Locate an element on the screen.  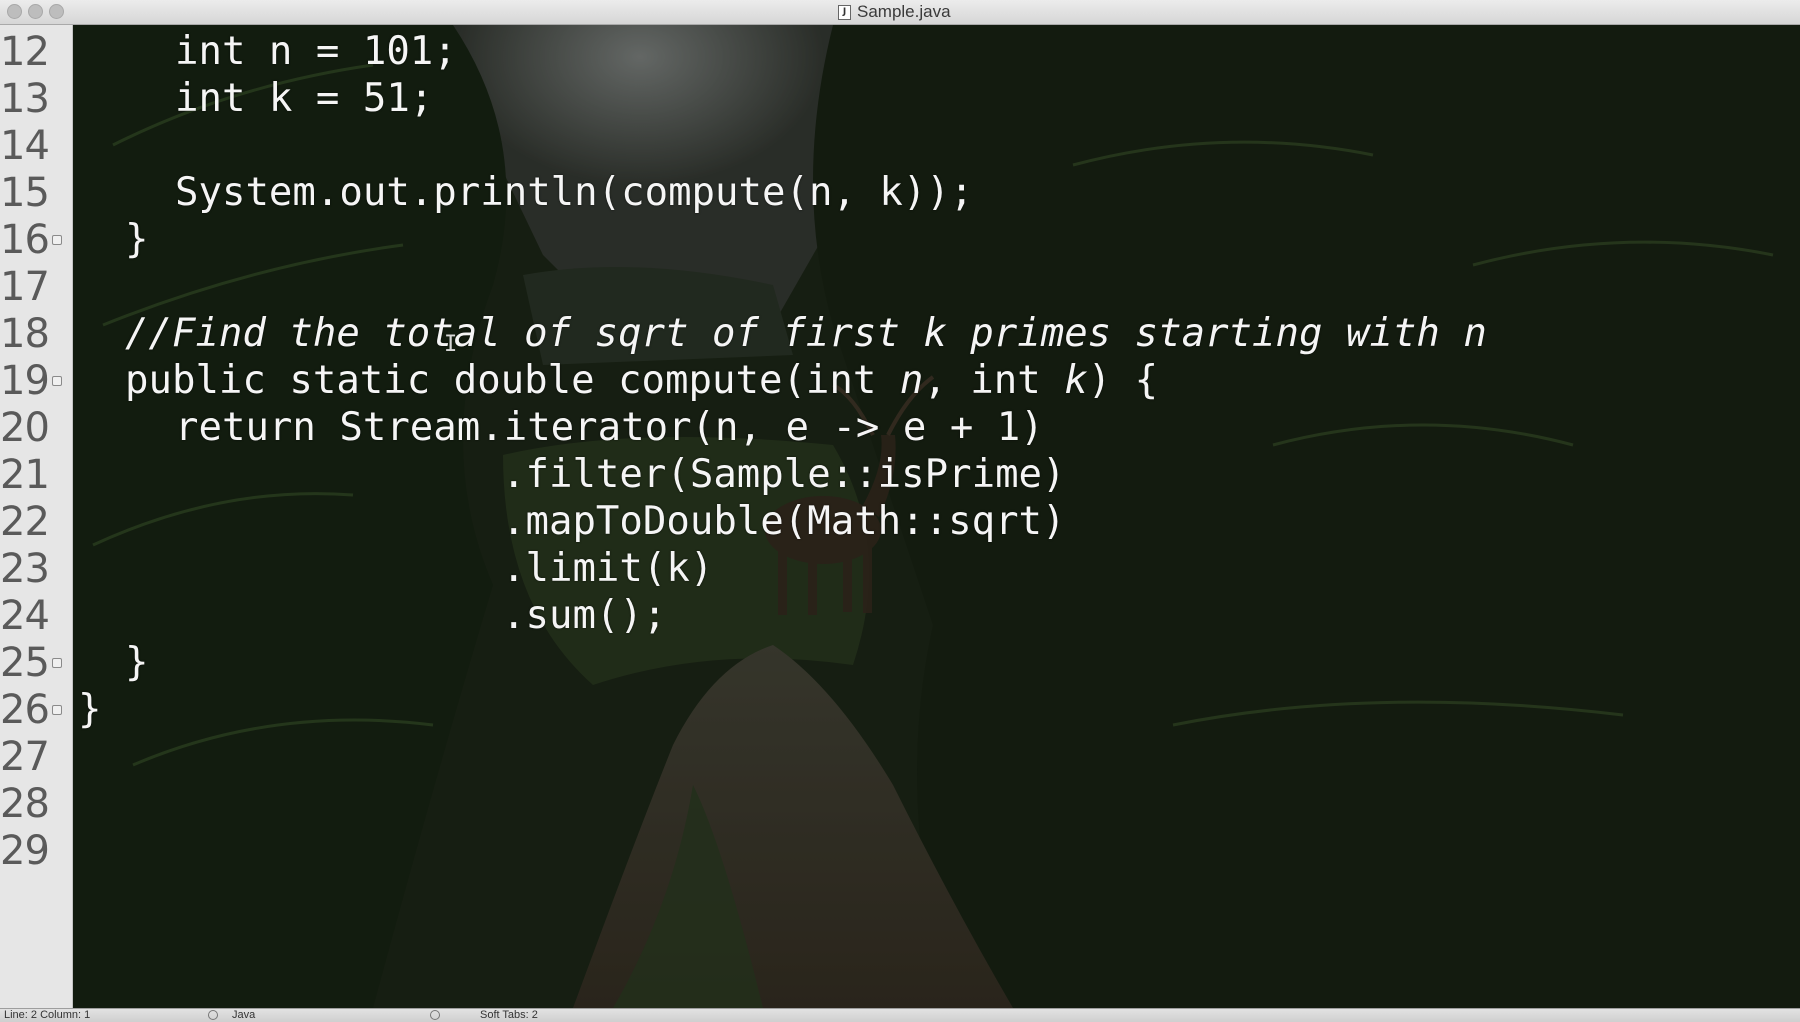
code-line-21: .filter(Sample::isPrime) is located at coordinates (784, 474).